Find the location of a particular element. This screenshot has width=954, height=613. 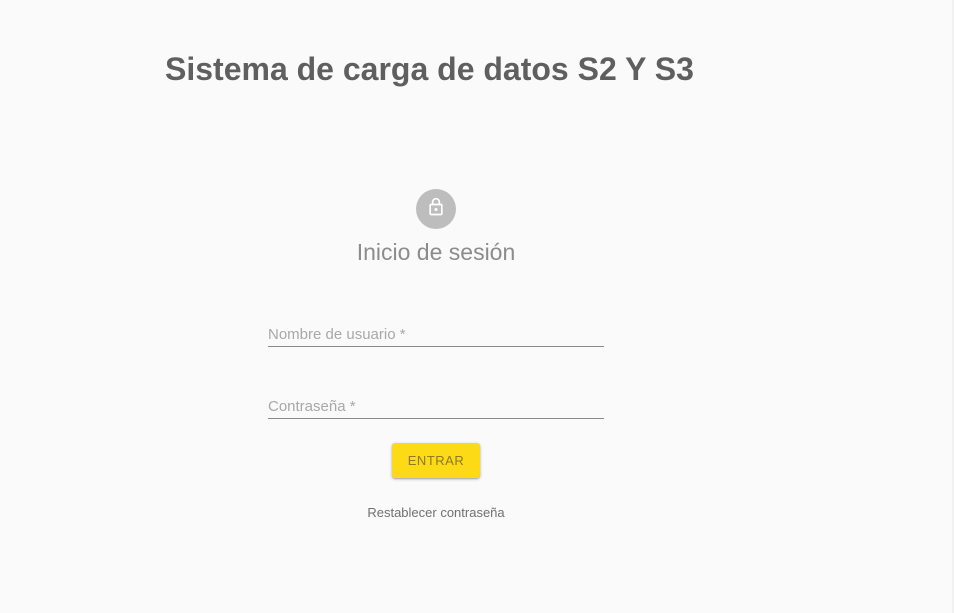

lock-avatar is located at coordinates (436, 209).